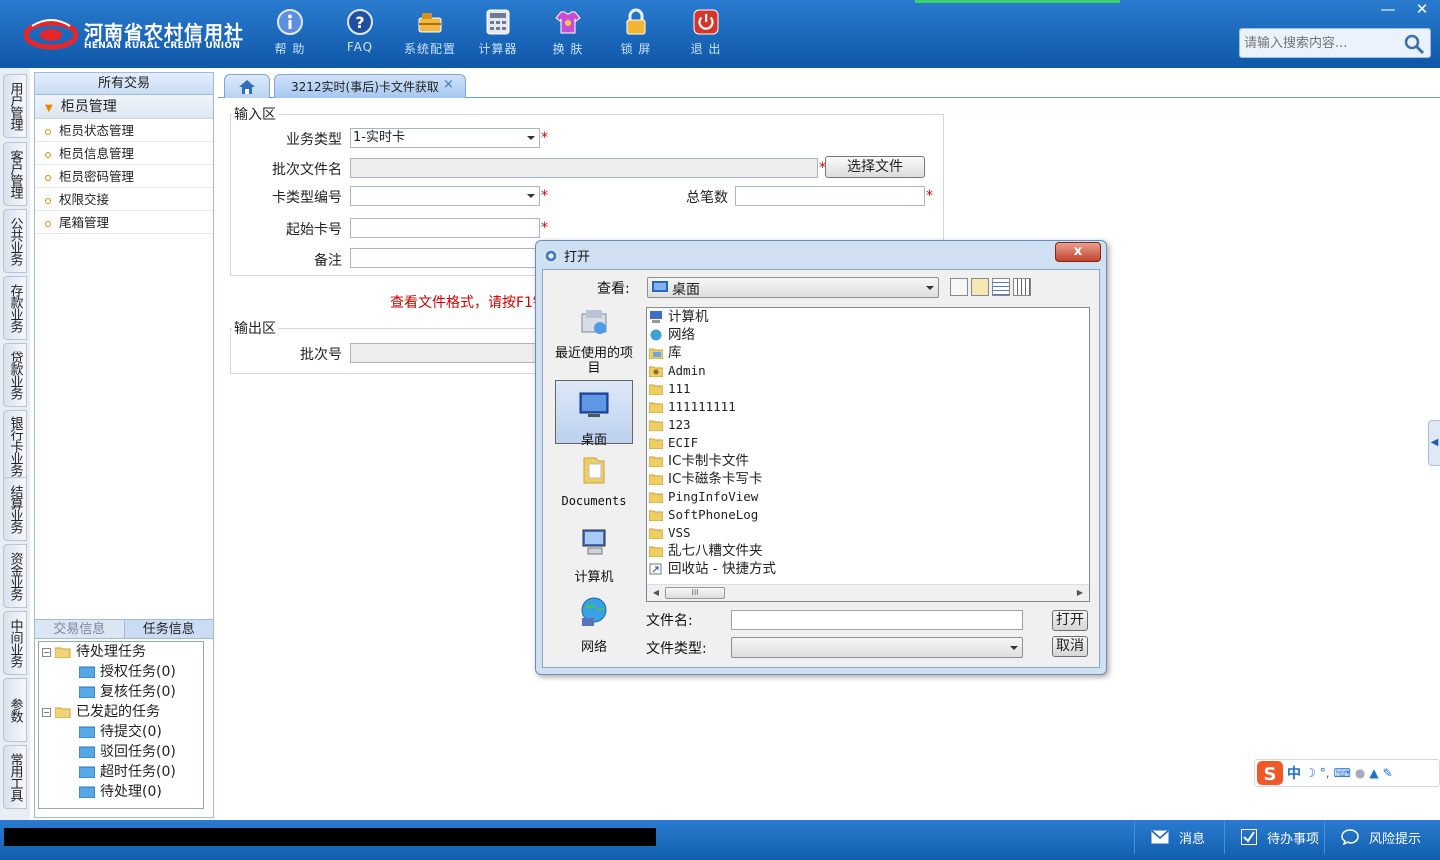  I want to click on list-item-folder: VSS, so click(670, 533).